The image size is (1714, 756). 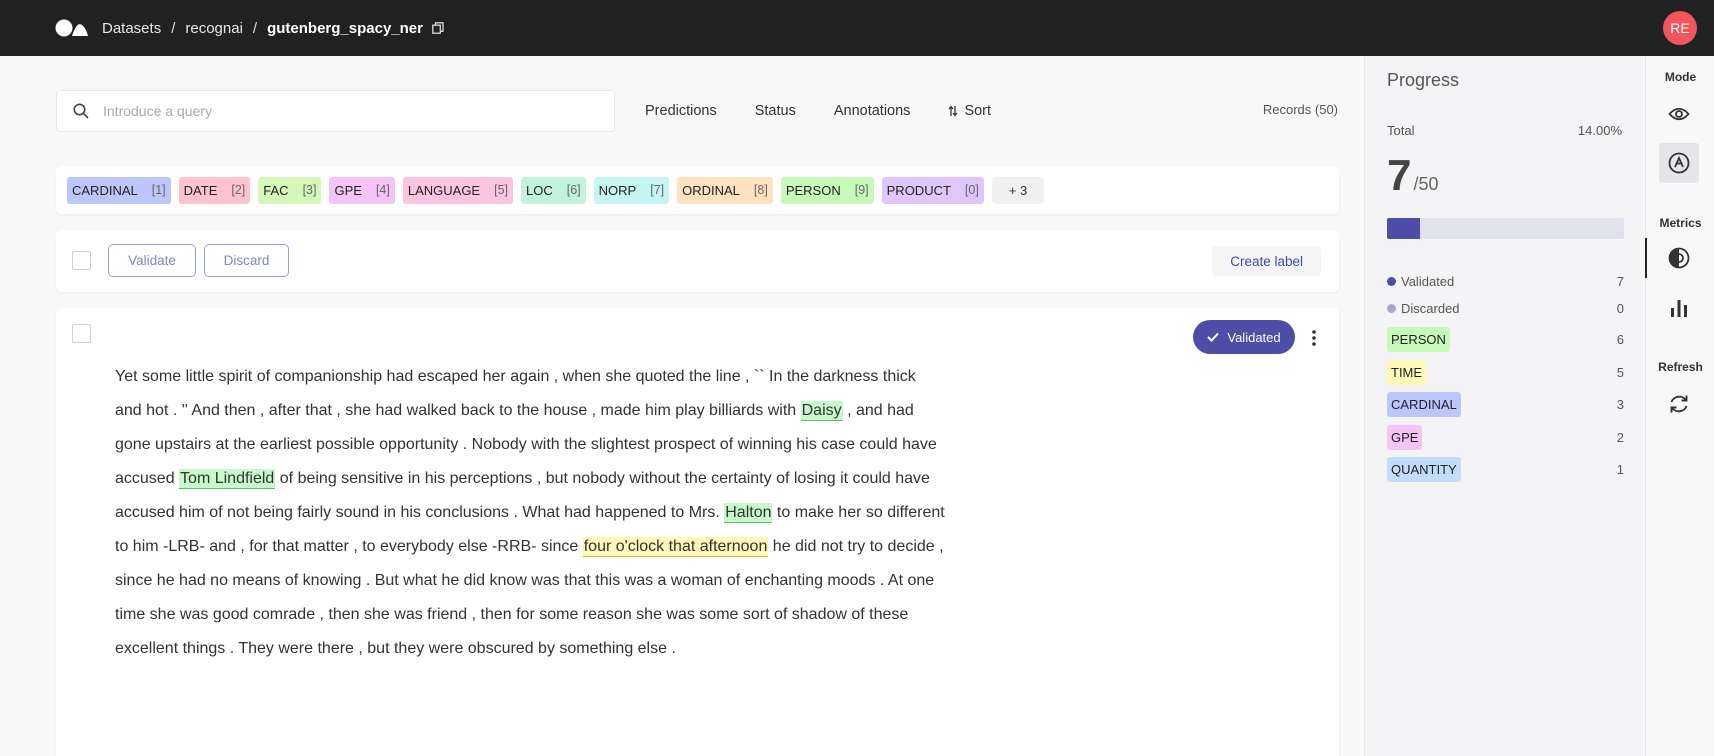 I want to click on label-chip-gpe: GPE [4], so click(x=362, y=190).